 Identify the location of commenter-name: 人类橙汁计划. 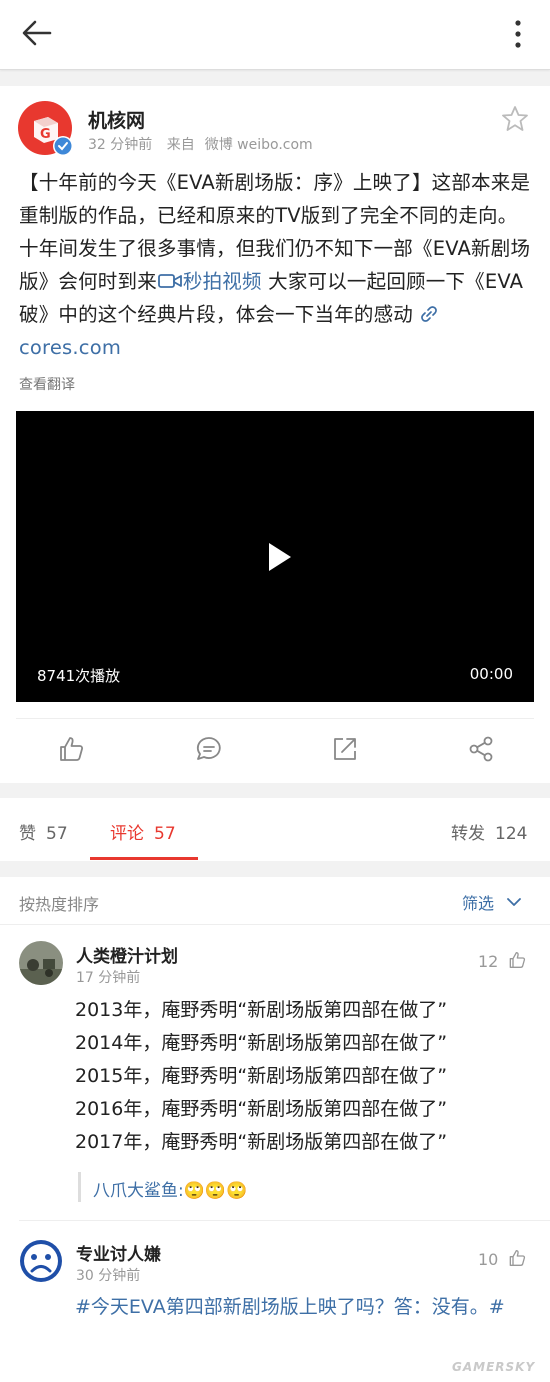
(127, 954).